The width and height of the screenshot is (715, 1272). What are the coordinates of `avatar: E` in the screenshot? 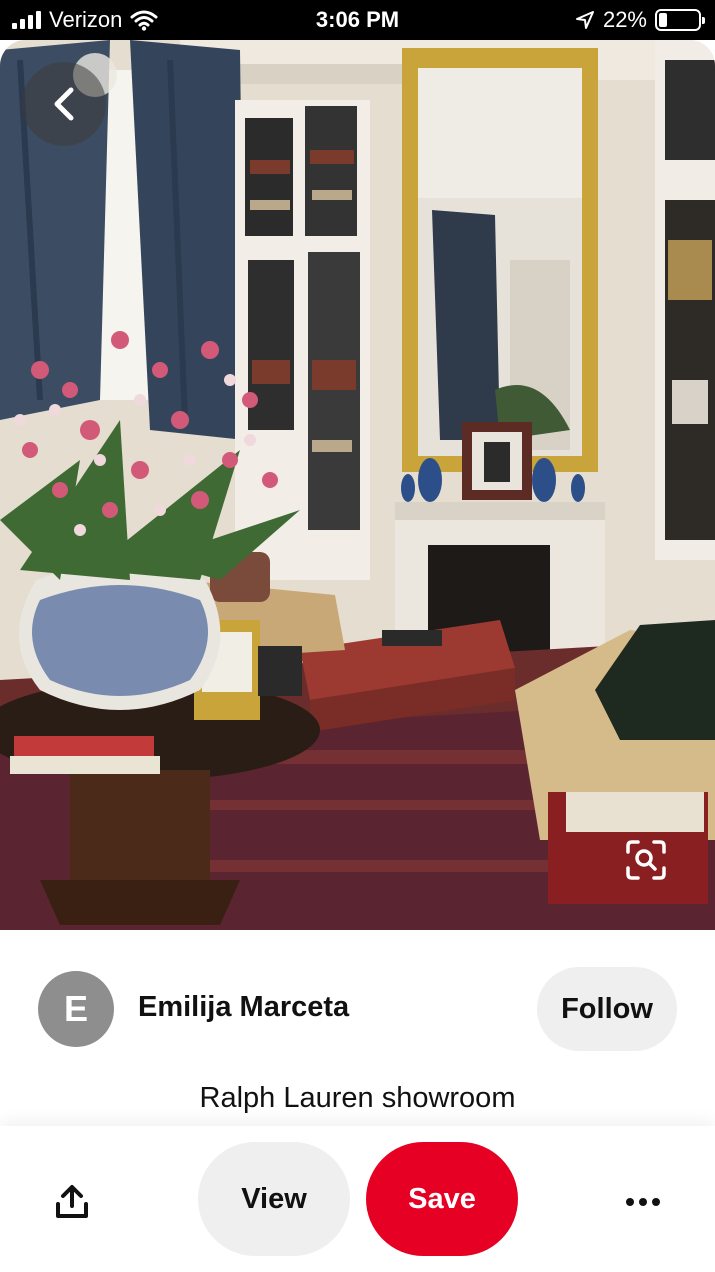 It's located at (76, 1009).